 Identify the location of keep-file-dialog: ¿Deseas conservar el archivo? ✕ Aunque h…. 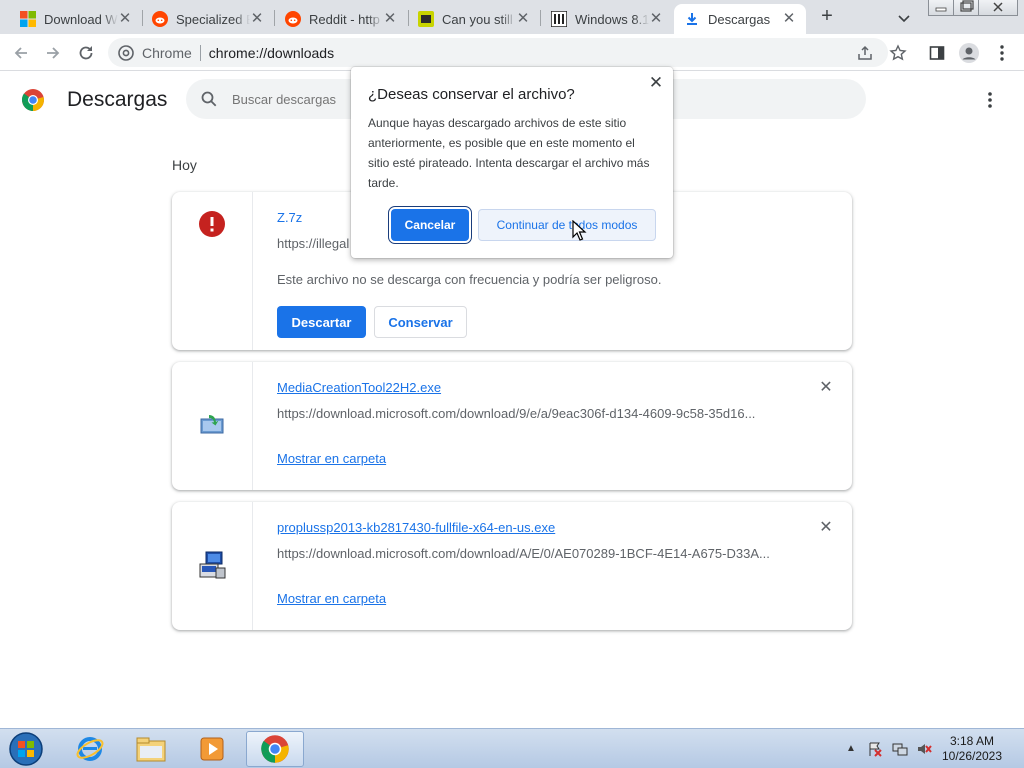
(512, 162).